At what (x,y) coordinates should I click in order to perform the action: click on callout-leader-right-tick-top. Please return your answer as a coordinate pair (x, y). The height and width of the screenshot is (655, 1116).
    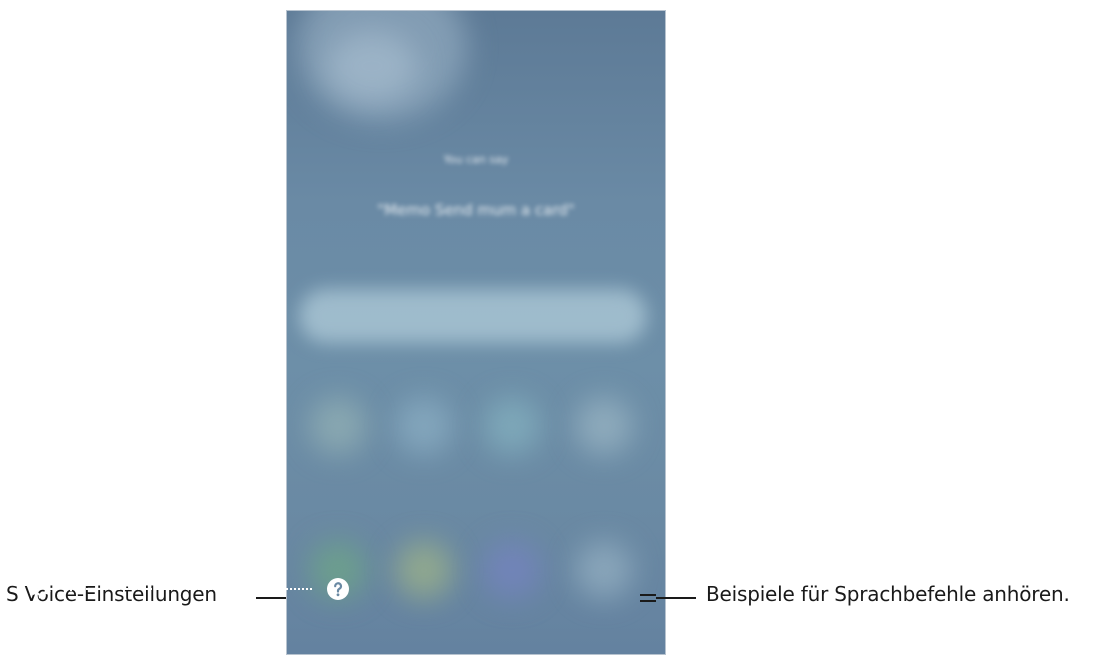
    Looking at the image, I should click on (648, 595).